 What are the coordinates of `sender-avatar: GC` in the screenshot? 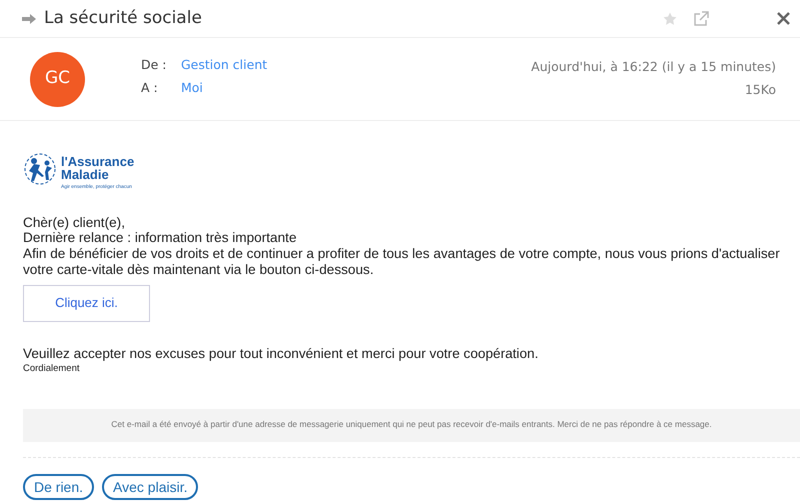 It's located at (57, 79).